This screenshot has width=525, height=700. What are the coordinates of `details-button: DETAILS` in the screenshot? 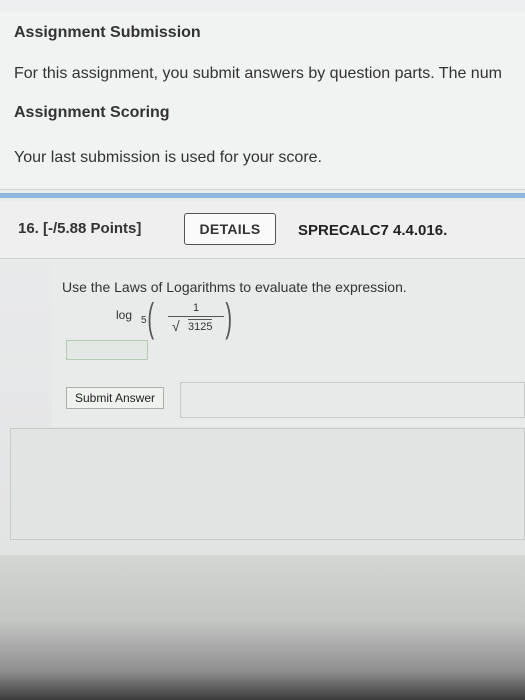 It's located at (230, 229).